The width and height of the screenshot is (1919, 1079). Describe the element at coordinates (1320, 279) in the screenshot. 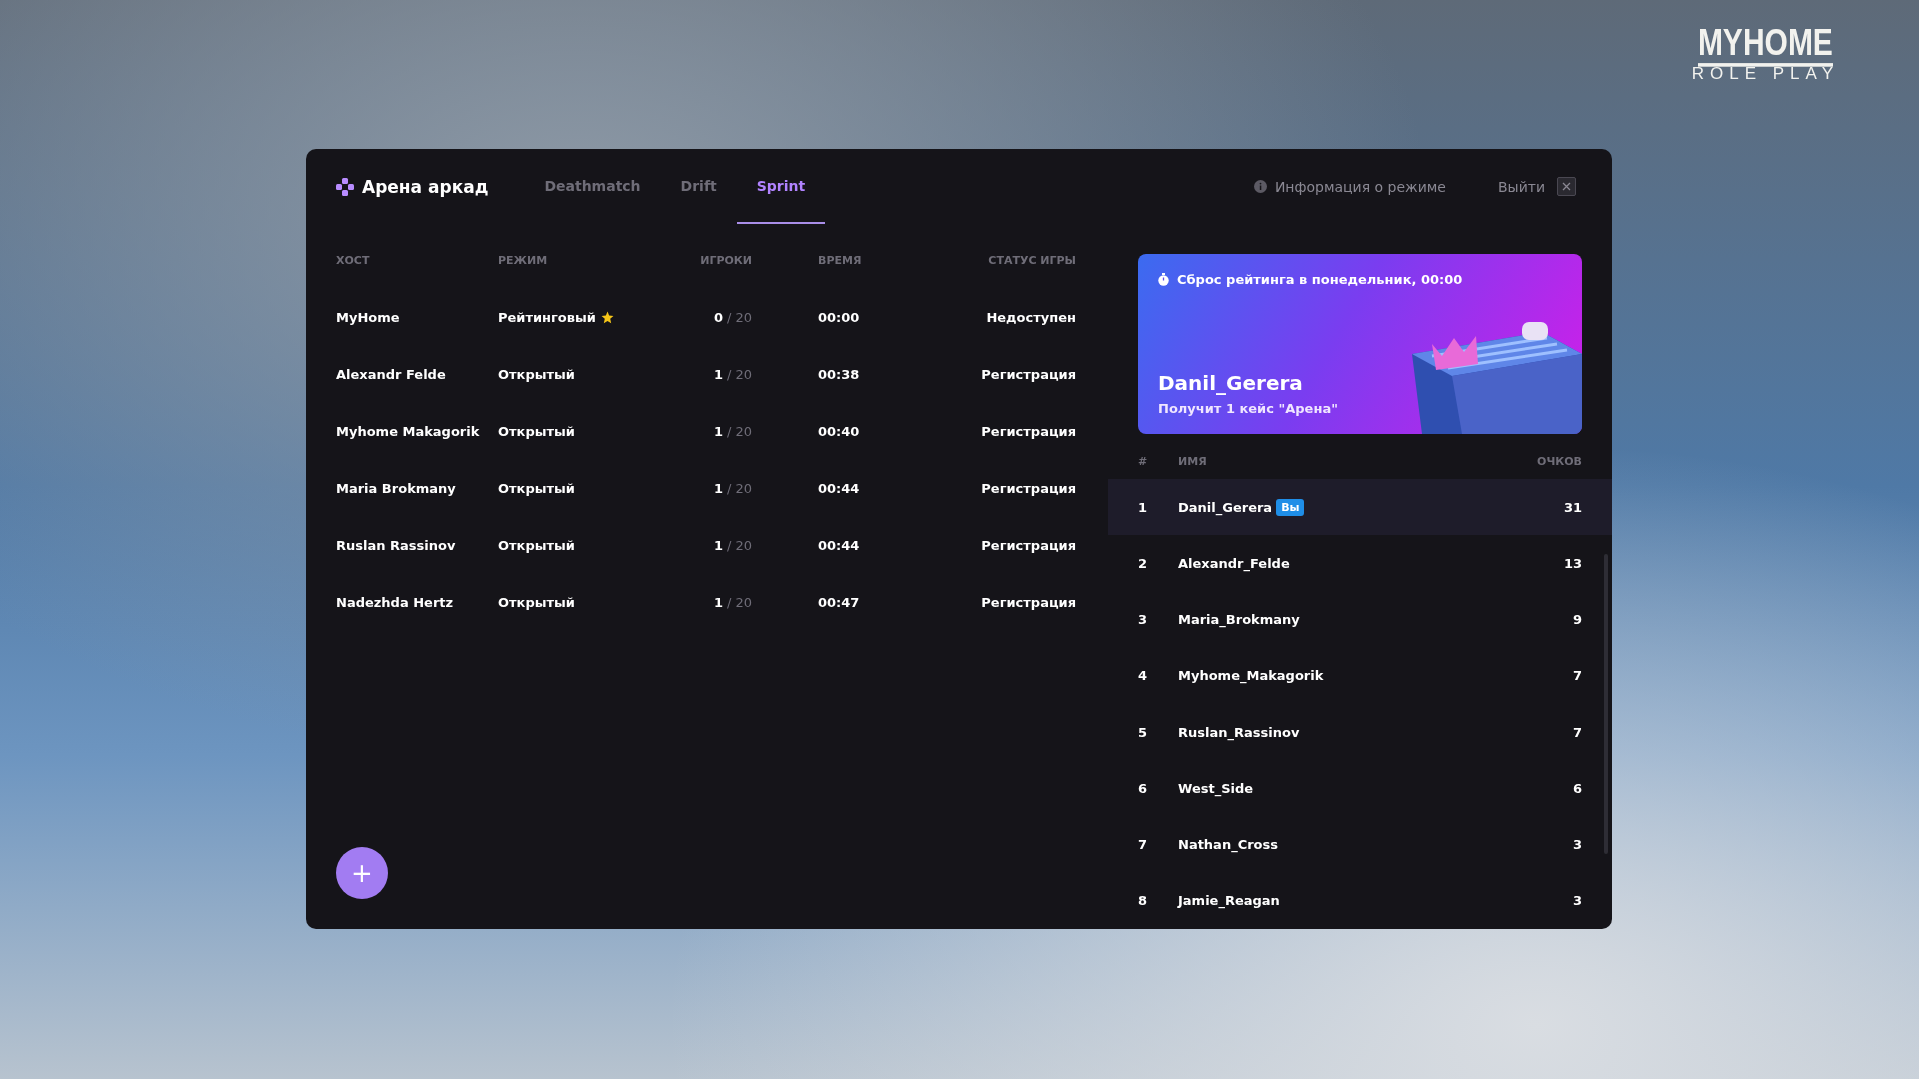

I see `rating-reset-notice: Сброс рейтинга в понедельник, 00:00` at that location.